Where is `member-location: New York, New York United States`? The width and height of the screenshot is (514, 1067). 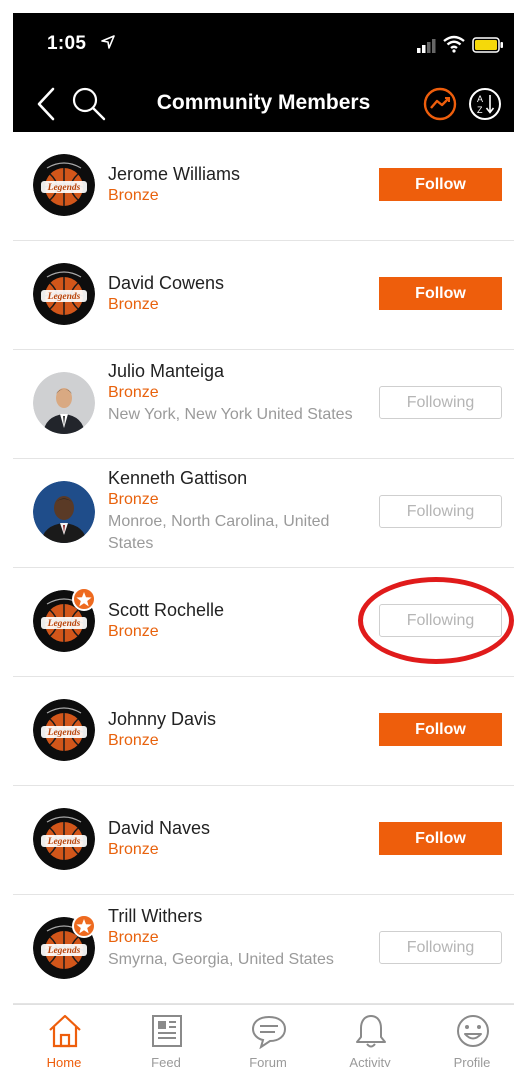 member-location: New York, New York United States is located at coordinates (230, 414).